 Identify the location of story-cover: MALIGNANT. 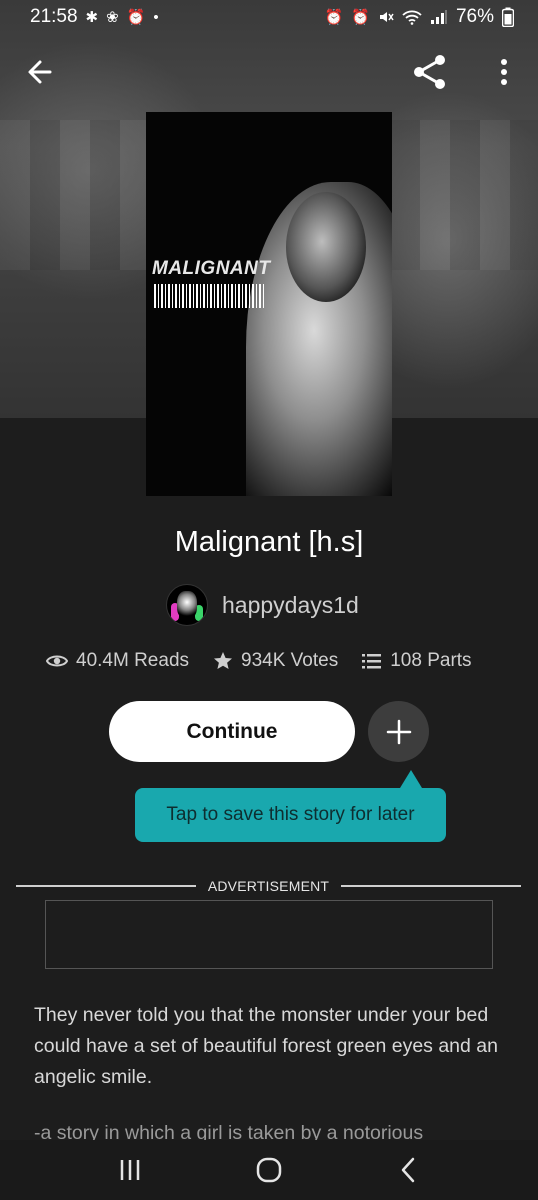
(269, 304).